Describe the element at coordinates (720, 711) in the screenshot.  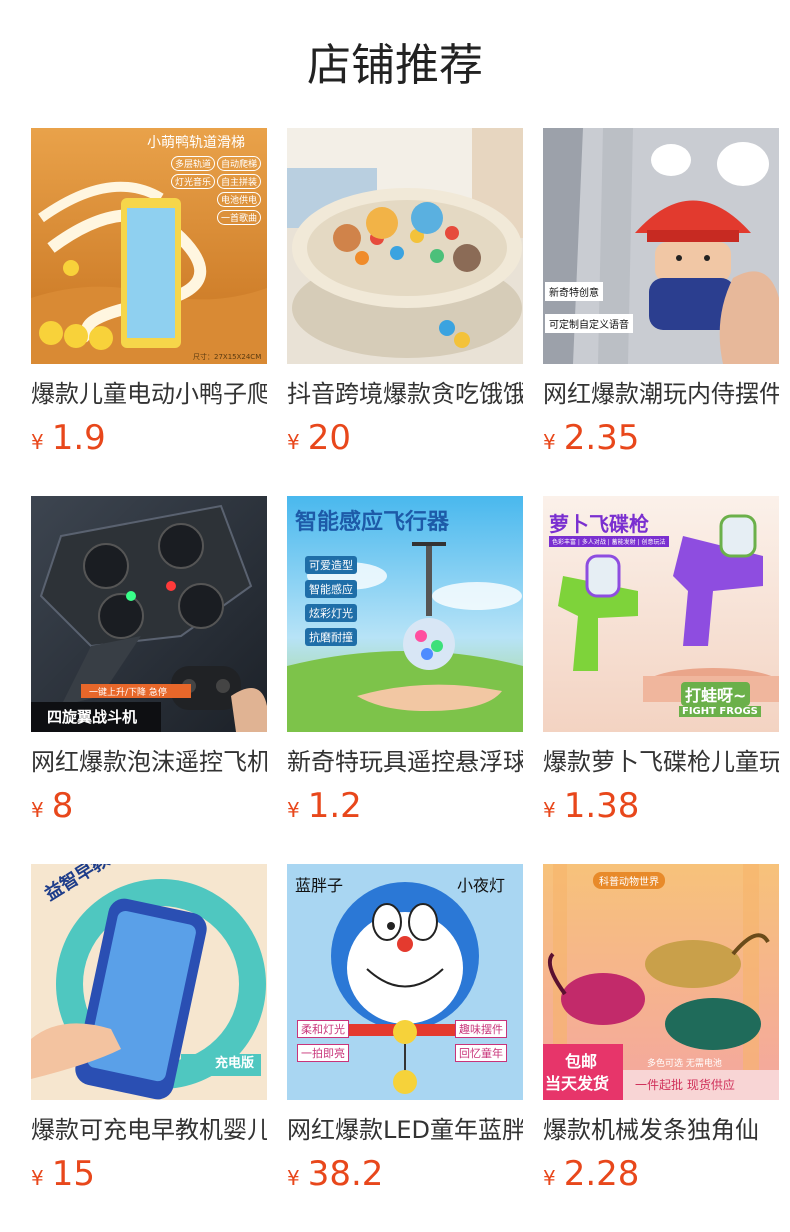
I see `overlay-text: FIGHT FROGS` at that location.